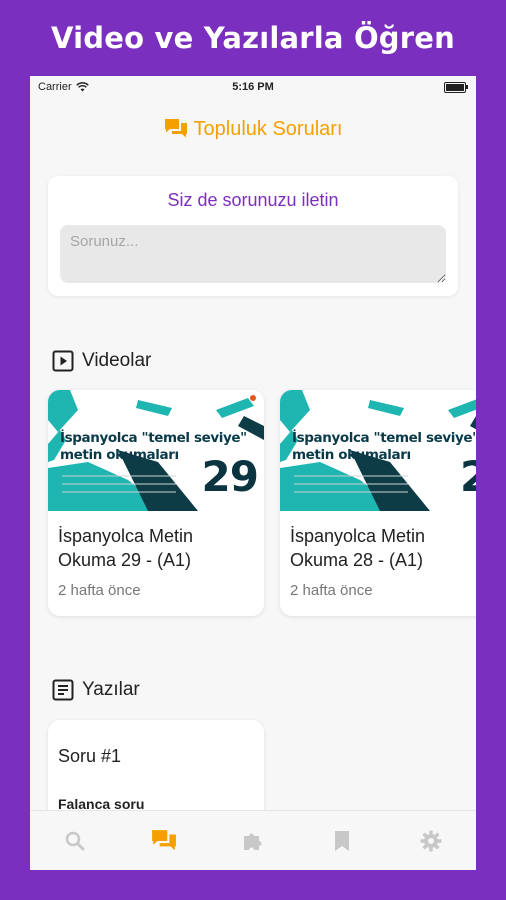 The height and width of the screenshot is (900, 506). What do you see at coordinates (63, 361) in the screenshot?
I see `play-square-icon` at bounding box center [63, 361].